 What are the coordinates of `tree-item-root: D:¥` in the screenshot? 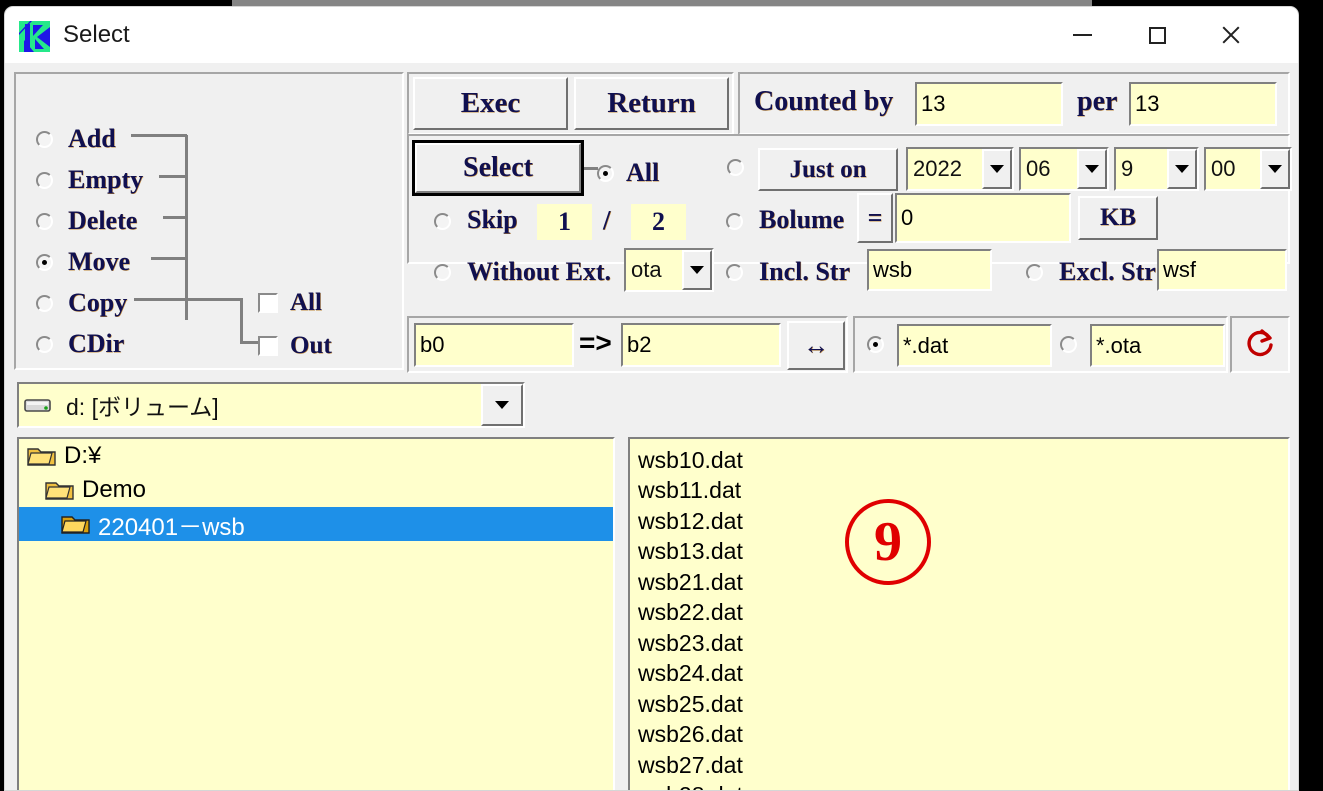 It's located at (316, 456).